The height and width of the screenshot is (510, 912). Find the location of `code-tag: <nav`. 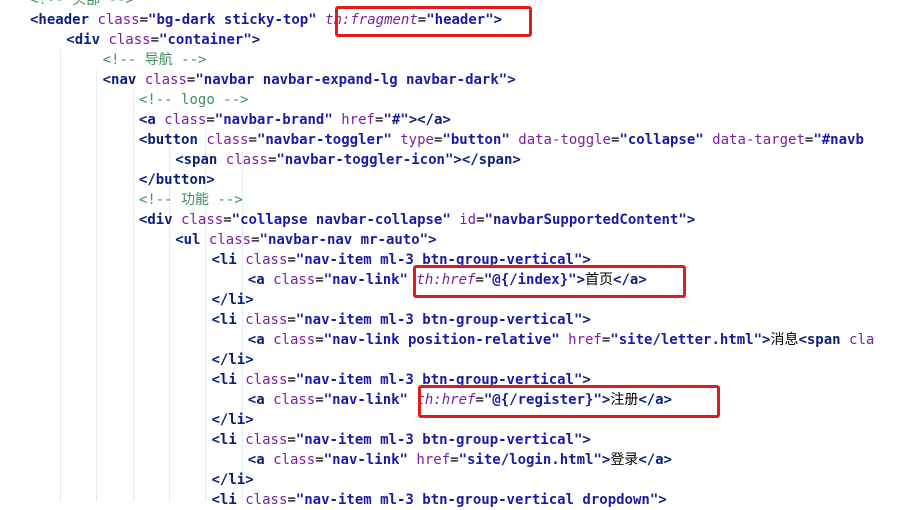

code-tag: <nav is located at coordinates (119, 80).